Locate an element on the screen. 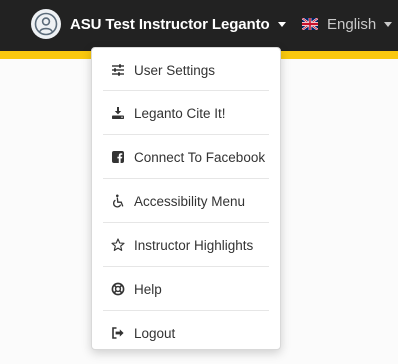  star-icon is located at coordinates (118, 245).